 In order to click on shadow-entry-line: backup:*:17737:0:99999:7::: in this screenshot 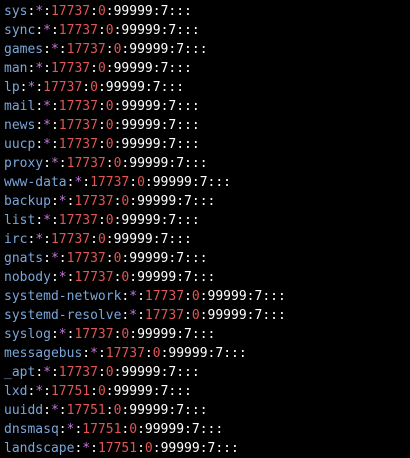, I will do `click(207, 201)`.